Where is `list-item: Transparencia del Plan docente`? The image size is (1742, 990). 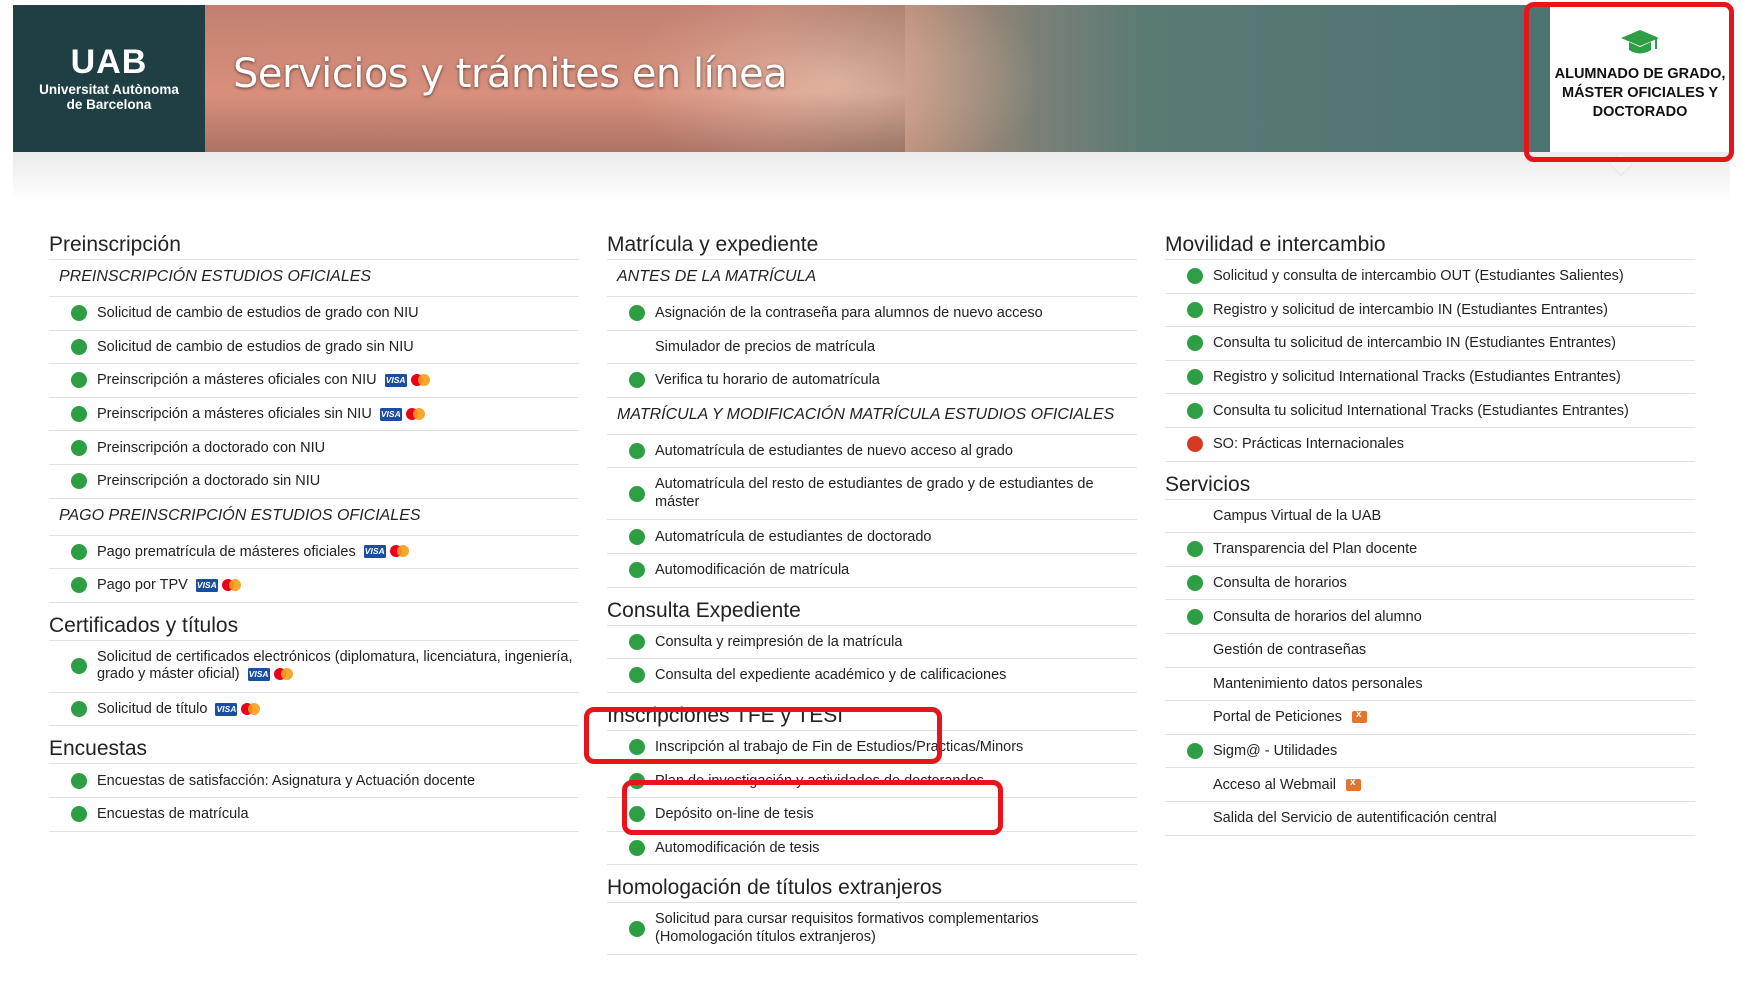 list-item: Transparencia del Plan docente is located at coordinates (1430, 550).